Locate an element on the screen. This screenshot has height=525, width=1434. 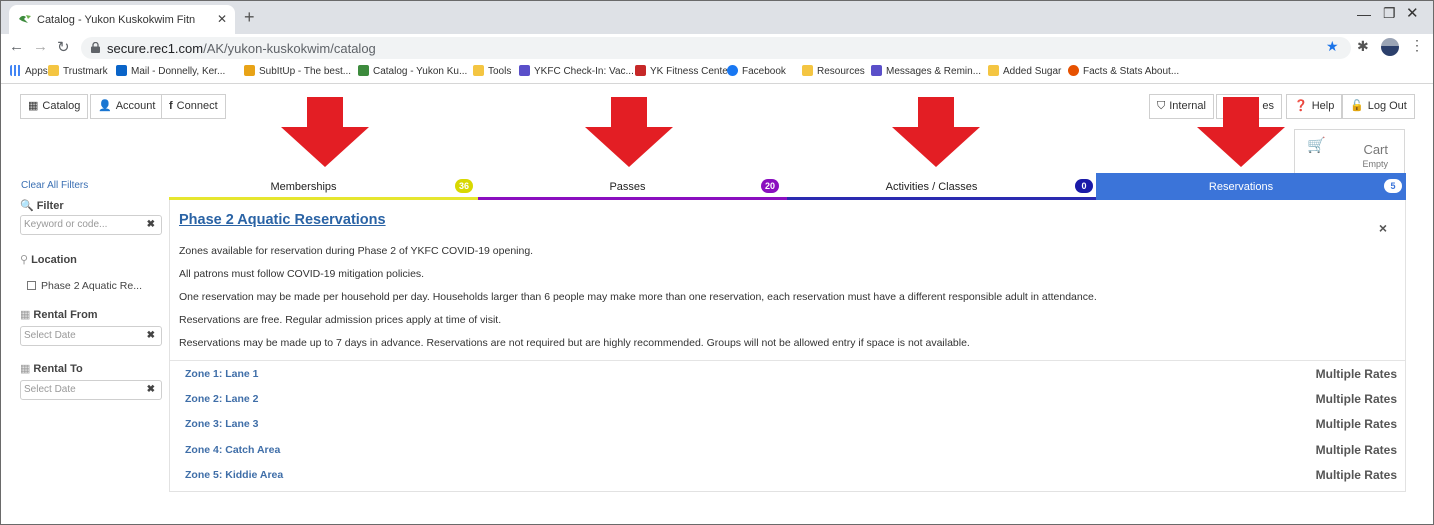
facebook-icon is located at coordinates (732, 70).